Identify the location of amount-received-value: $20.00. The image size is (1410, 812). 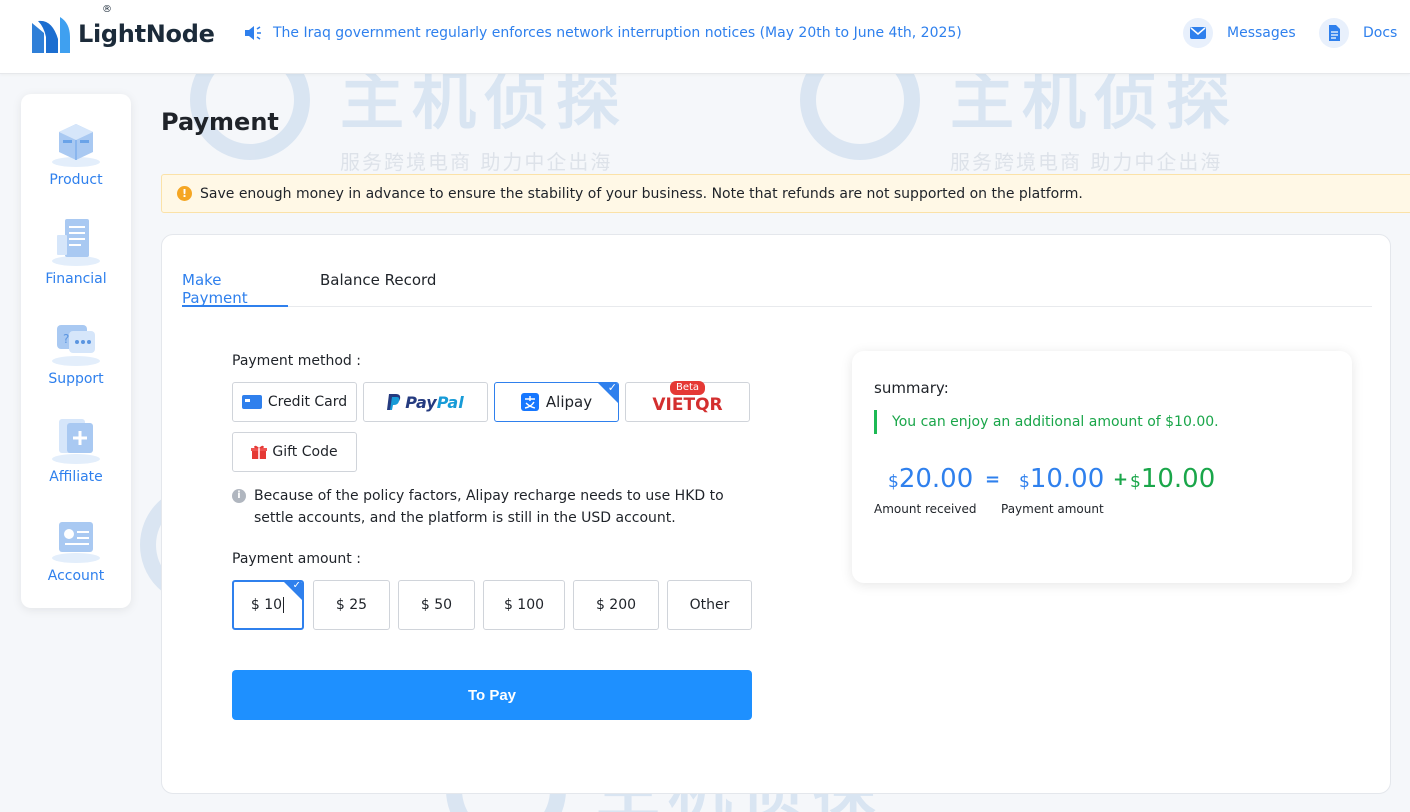
(930, 479).